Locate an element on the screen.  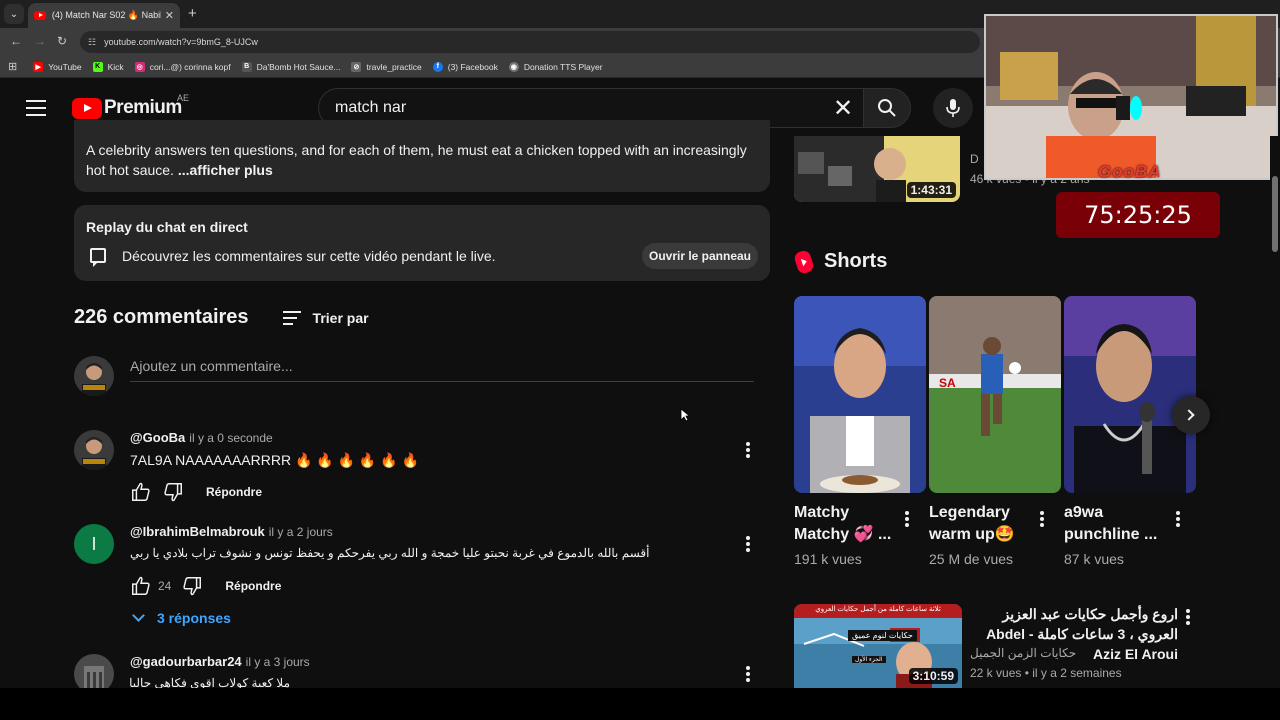
sort-button: Trier par is located at coordinates (341, 318).